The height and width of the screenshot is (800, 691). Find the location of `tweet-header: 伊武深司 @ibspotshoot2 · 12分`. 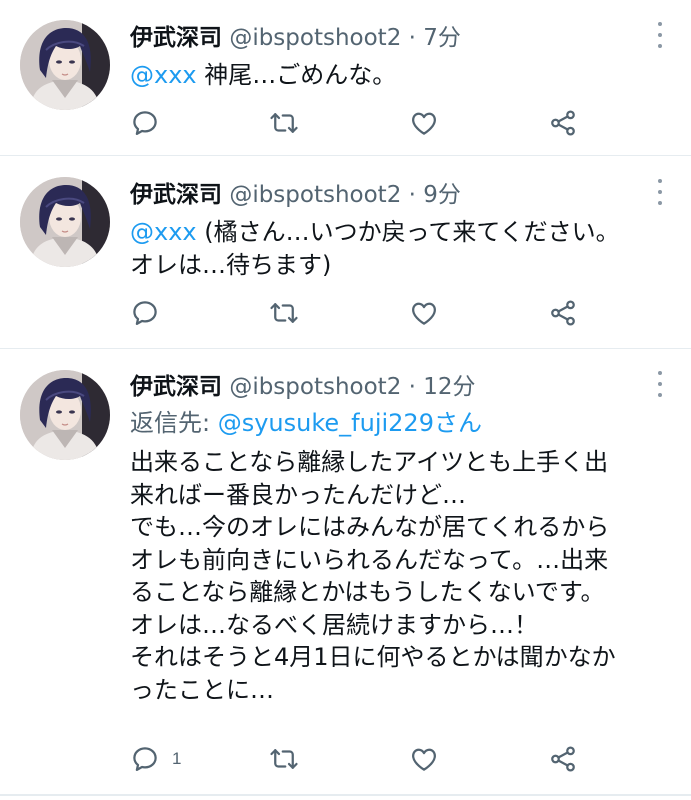

tweet-header: 伊武深司 @ibspotshoot2 · 12分 is located at coordinates (303, 387).